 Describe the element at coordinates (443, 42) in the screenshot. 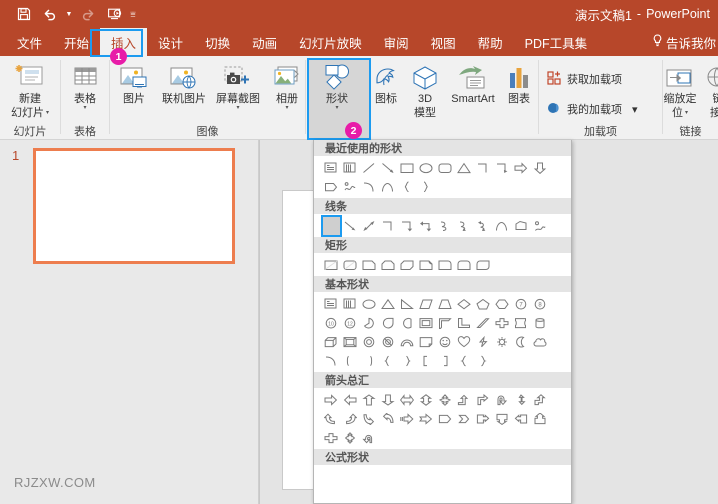

I see `ribbon-tab-8: 视图` at that location.